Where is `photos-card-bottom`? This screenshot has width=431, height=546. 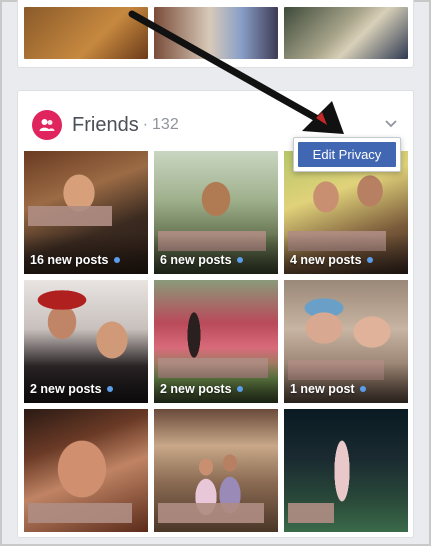
photos-card-bottom is located at coordinates (215, 34).